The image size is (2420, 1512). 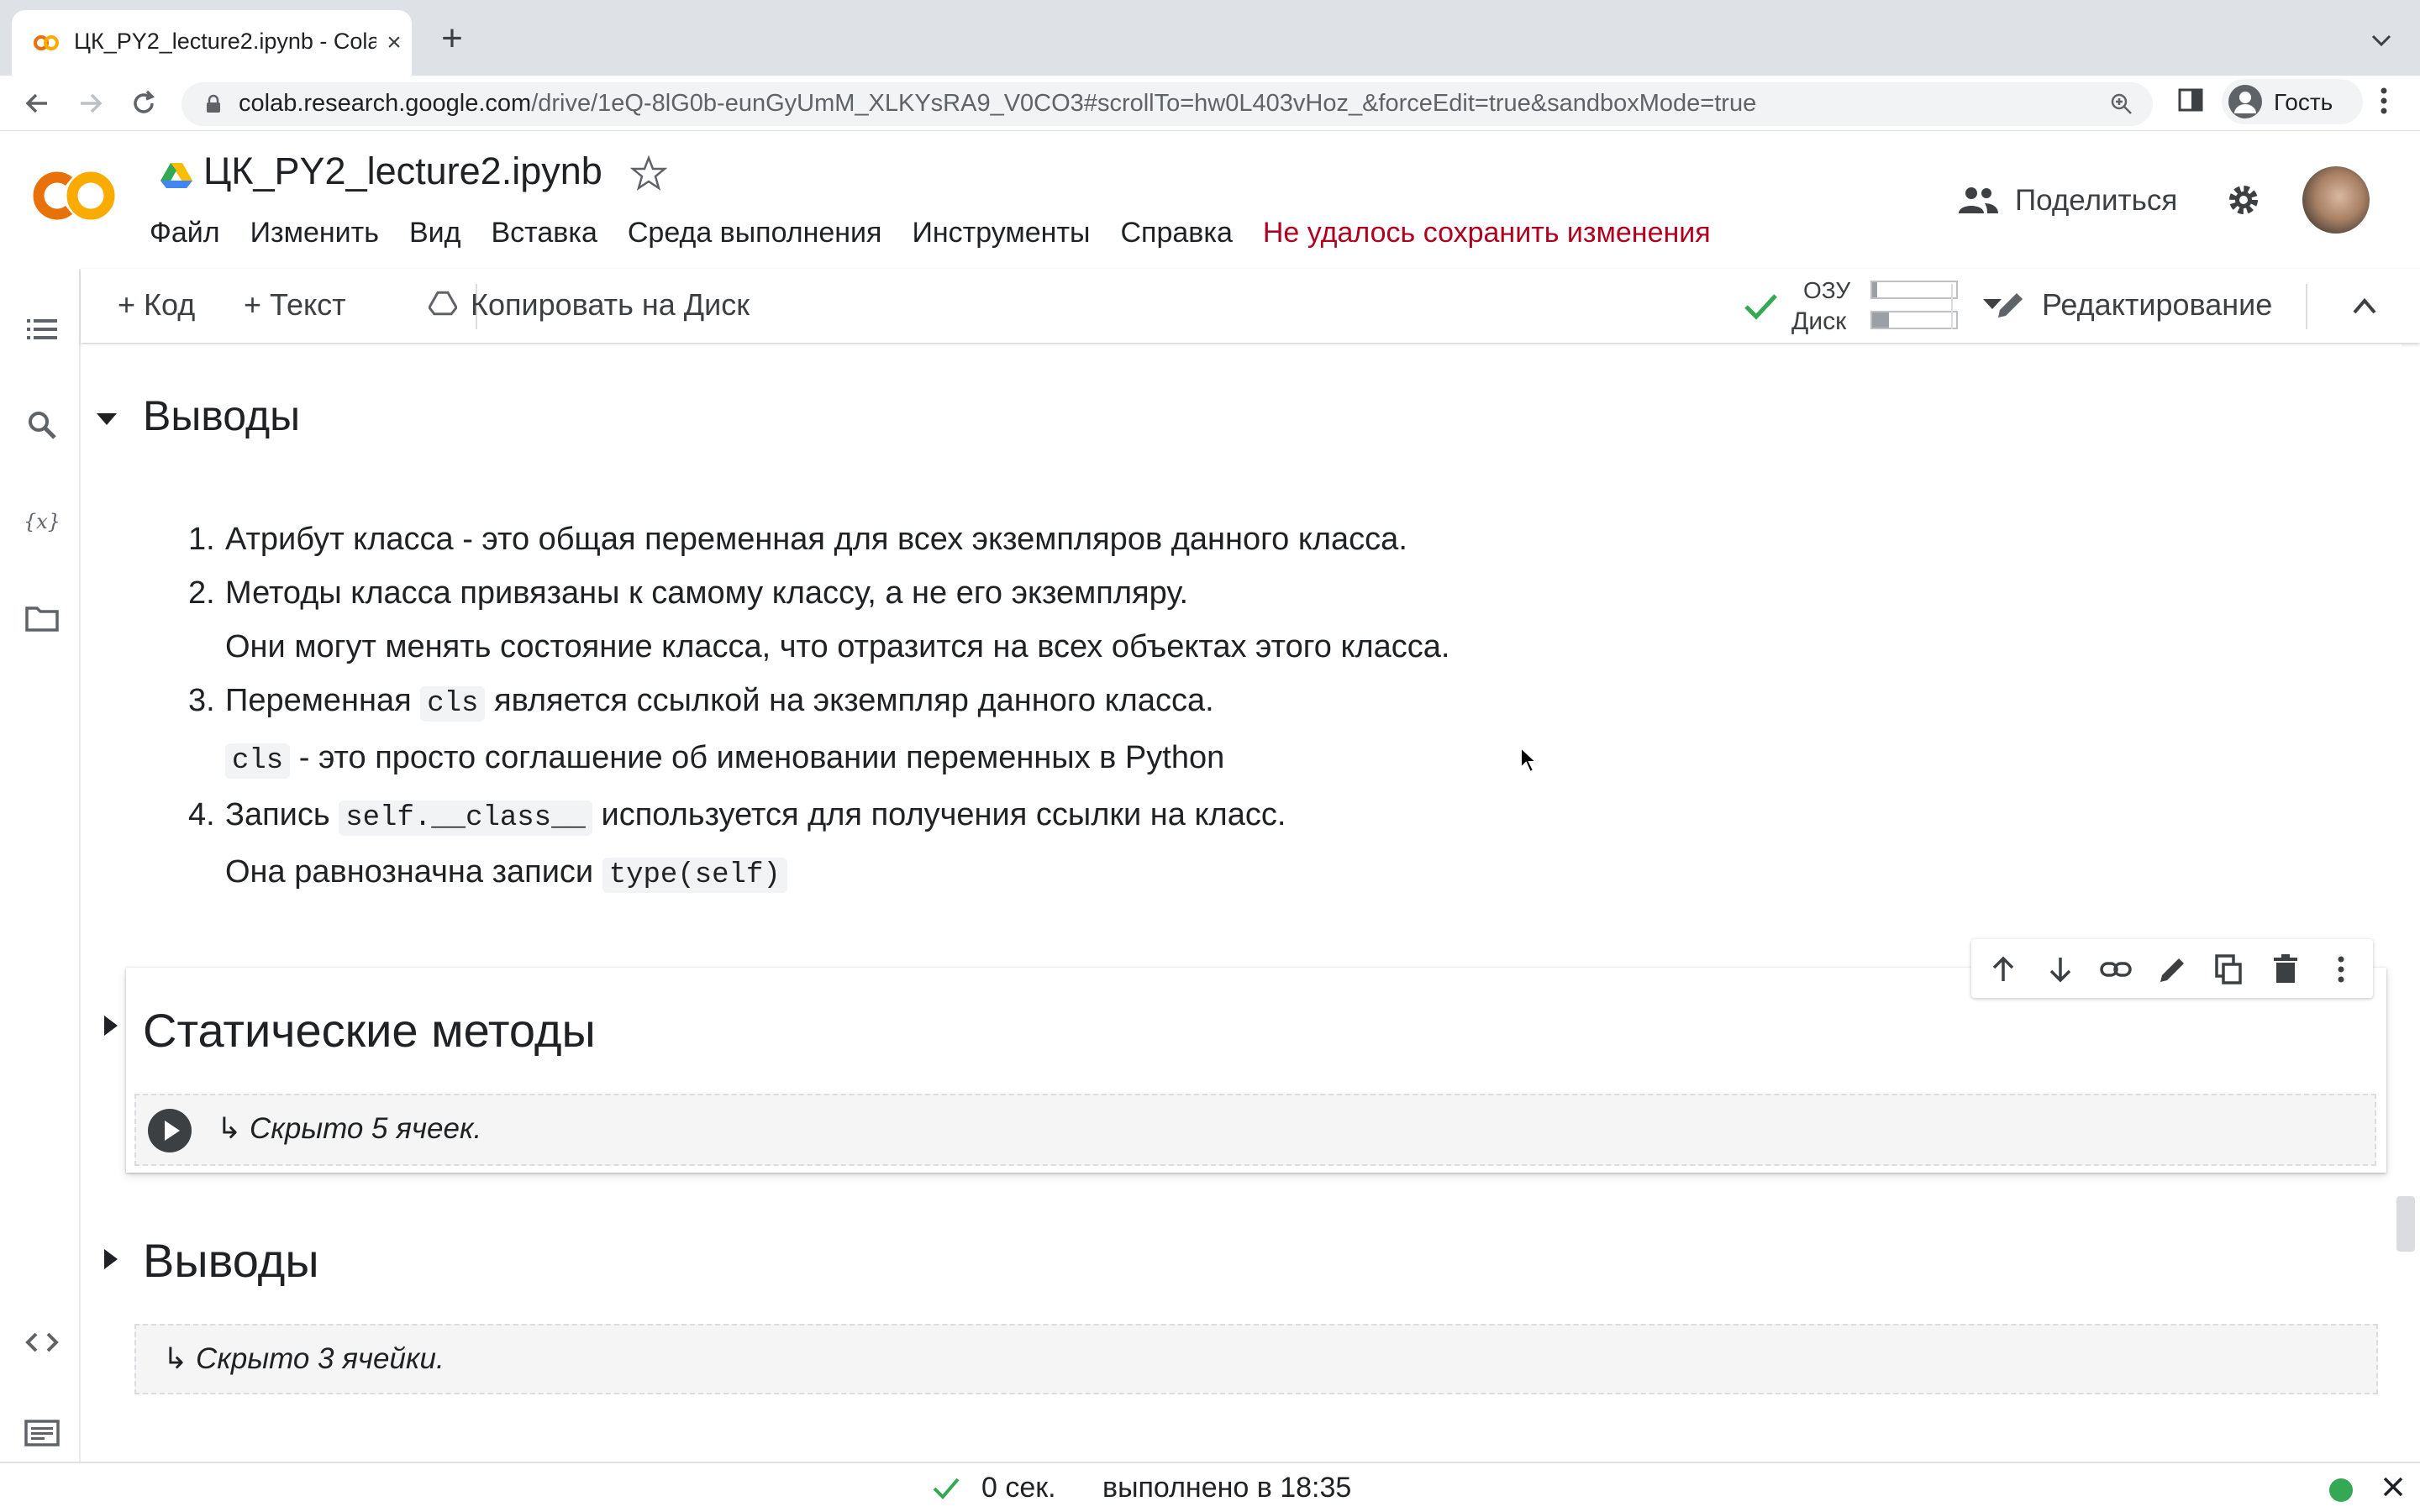 I want to click on variables-icon: {x}, so click(x=42, y=520).